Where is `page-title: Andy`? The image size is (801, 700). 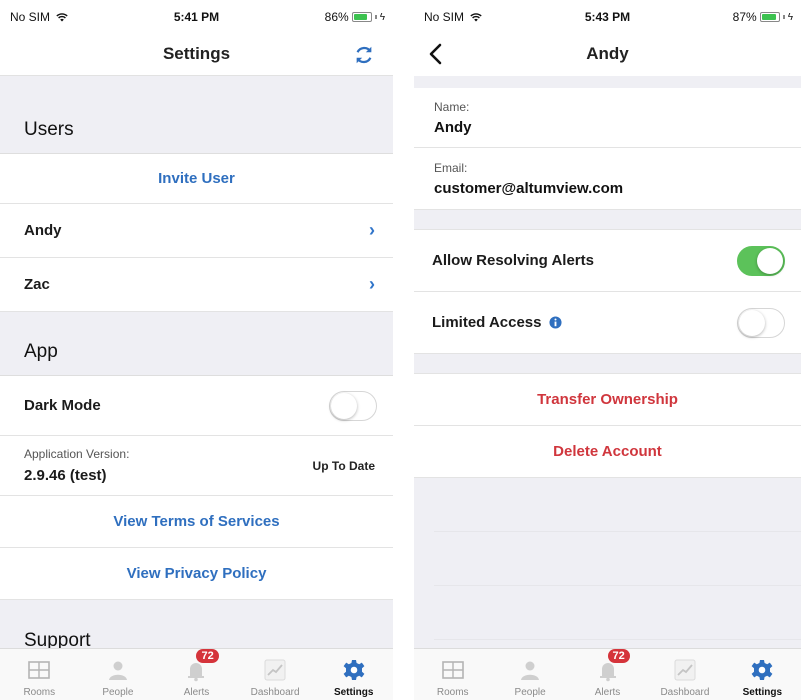 page-title: Andy is located at coordinates (607, 53).